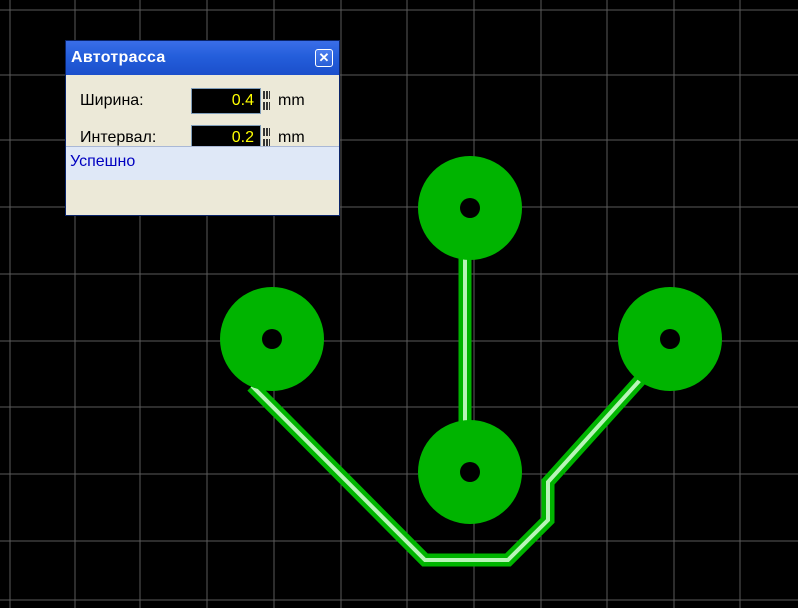 Image resolution: width=798 pixels, height=608 pixels. What do you see at coordinates (226, 101) in the screenshot?
I see `width-field: 0.4` at bounding box center [226, 101].